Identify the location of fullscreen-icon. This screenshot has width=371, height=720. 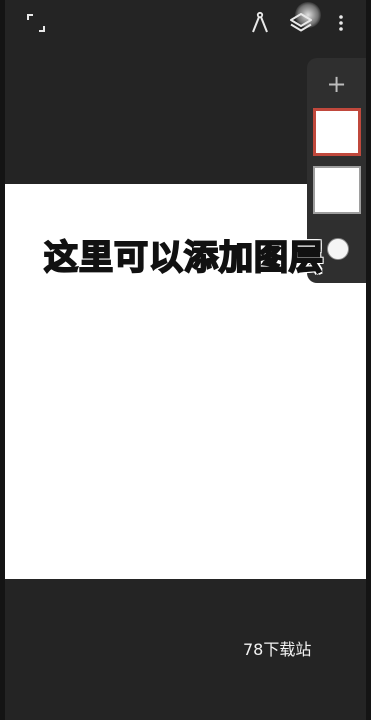
(36, 23).